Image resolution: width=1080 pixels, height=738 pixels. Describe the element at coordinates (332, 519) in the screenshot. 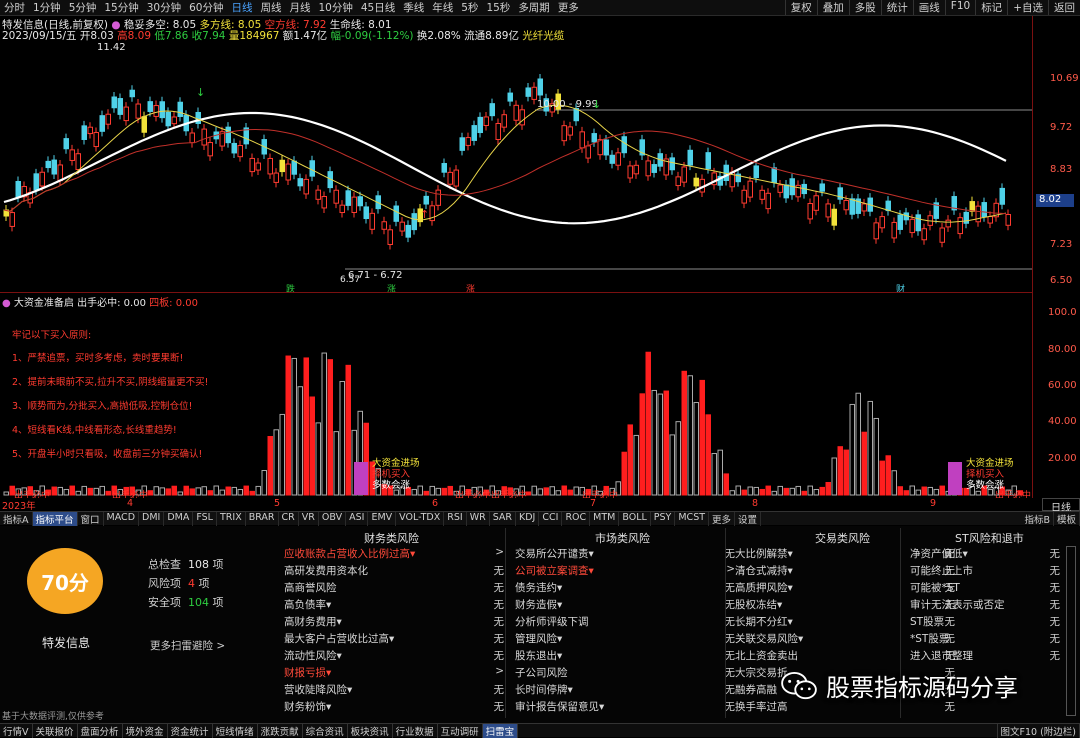

I see `indicator-tab: OBV` at that location.